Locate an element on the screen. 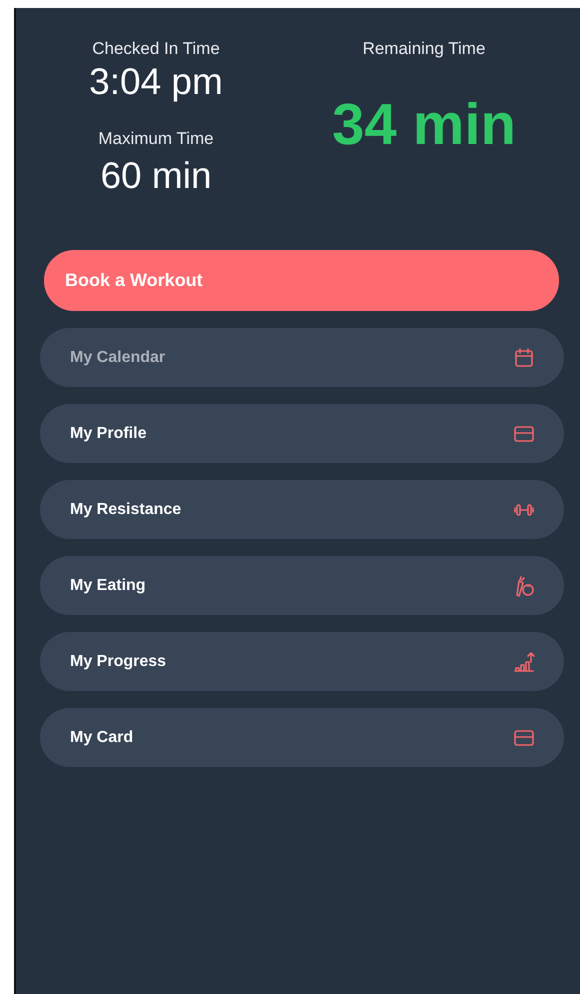 The image size is (580, 994). stat-value: 3:04 pm is located at coordinates (156, 82).